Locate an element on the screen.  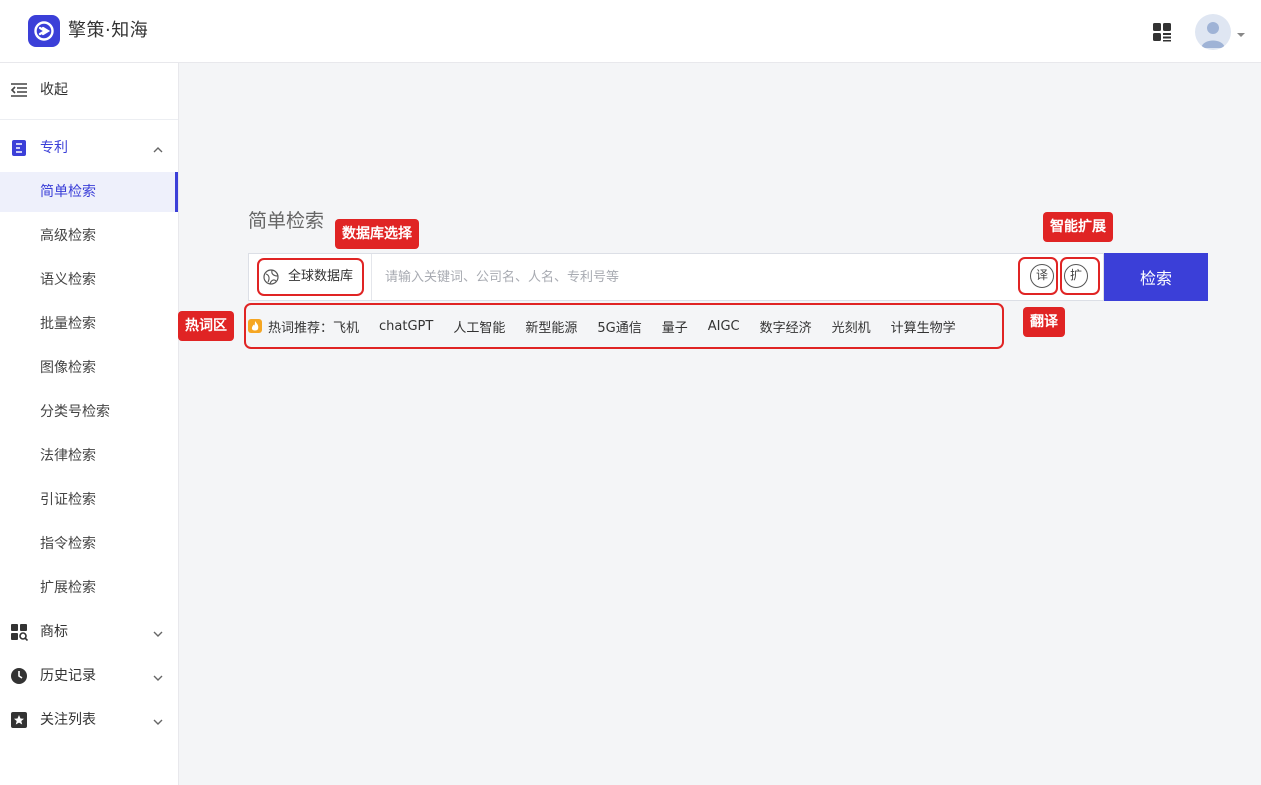
apps-grid-icon is located at coordinates (1162, 32).